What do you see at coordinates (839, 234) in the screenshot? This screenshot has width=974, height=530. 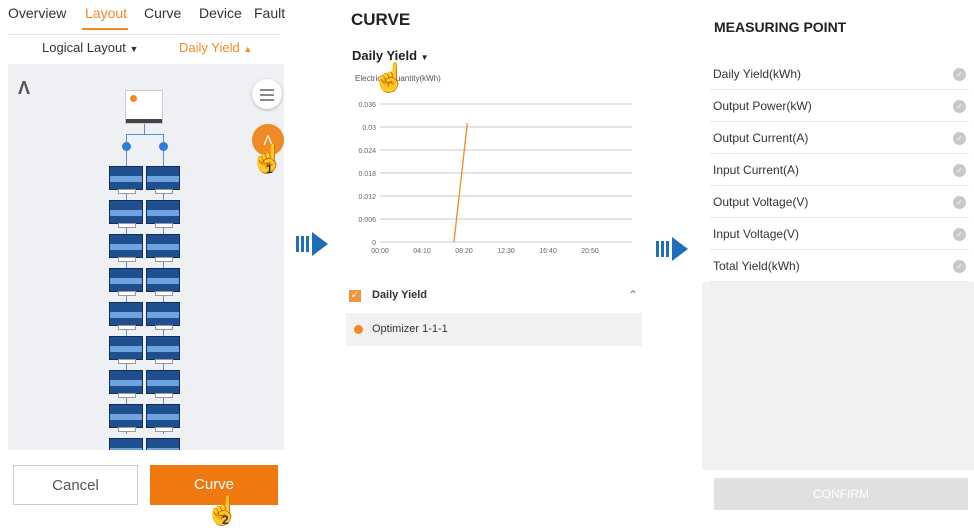 I see `measuring-point-item: Input Voltage(V) ✓` at bounding box center [839, 234].